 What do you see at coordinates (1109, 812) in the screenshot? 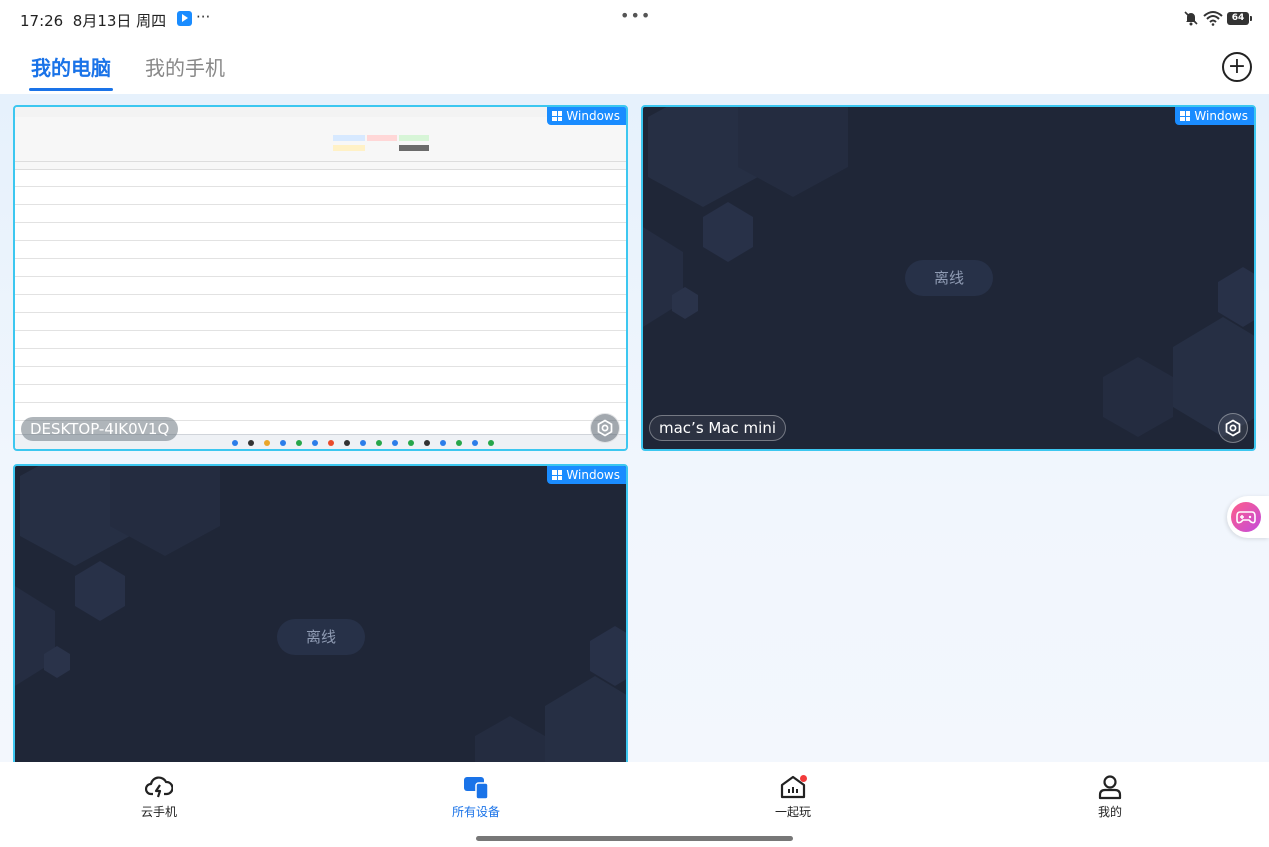
I see `nav-label: 我的` at bounding box center [1109, 812].